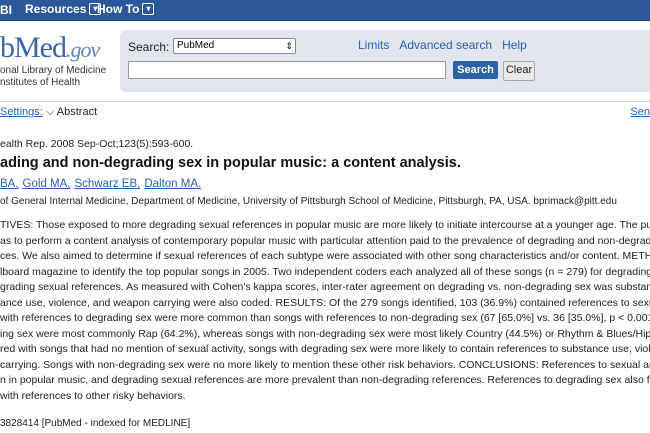  I want to click on how-to-menu: How To ▾, so click(126, 9).